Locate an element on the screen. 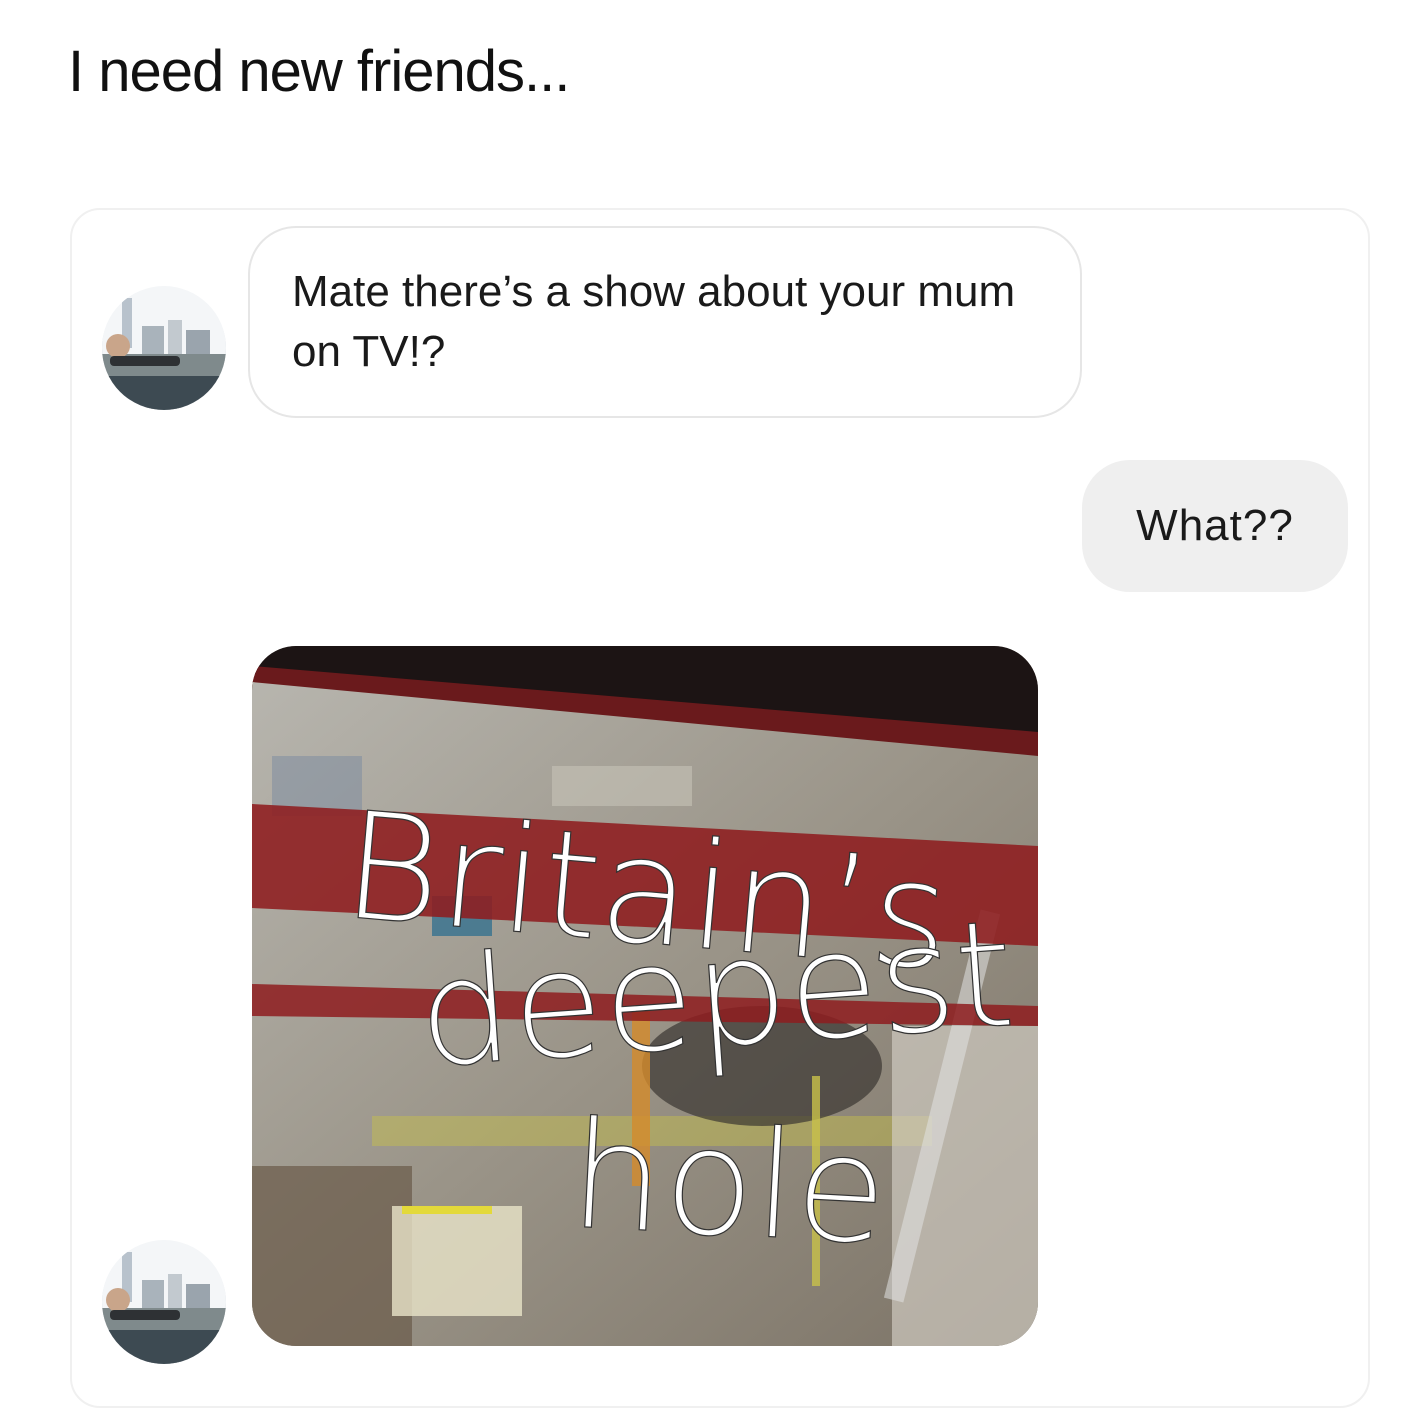 The width and height of the screenshot is (1428, 1408). message-bubble-outgoing: What?? is located at coordinates (1215, 526).